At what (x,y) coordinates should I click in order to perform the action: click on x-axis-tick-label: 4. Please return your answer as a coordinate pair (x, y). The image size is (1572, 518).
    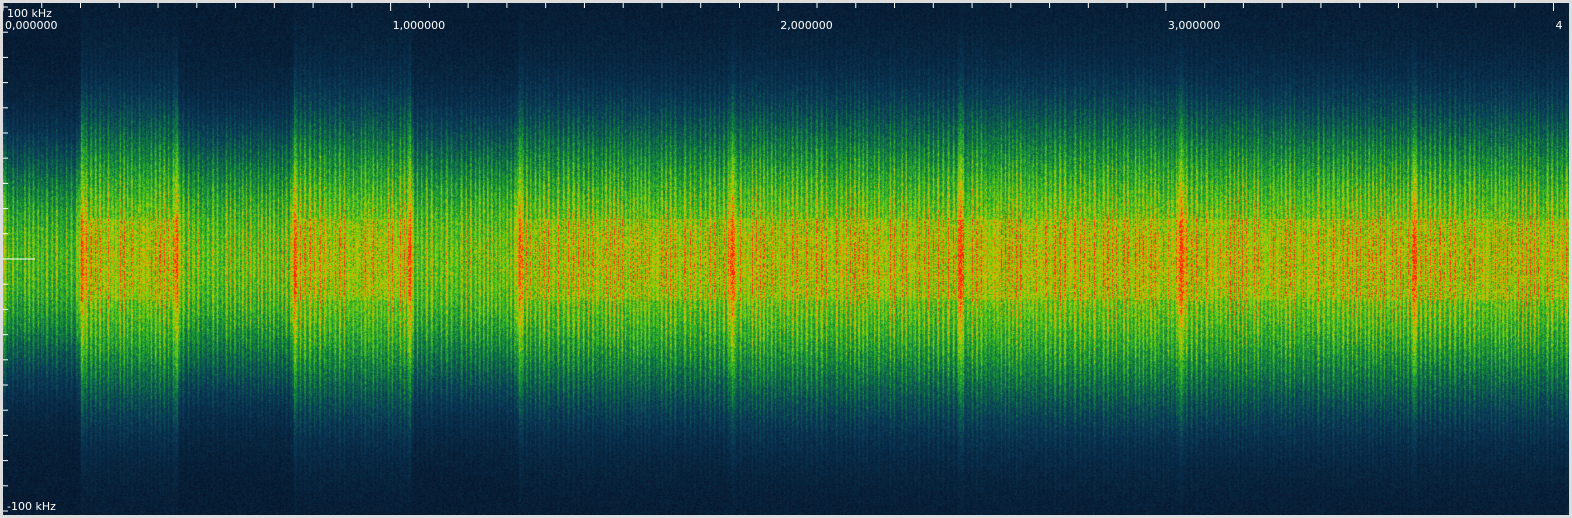
    Looking at the image, I should click on (1558, 25).